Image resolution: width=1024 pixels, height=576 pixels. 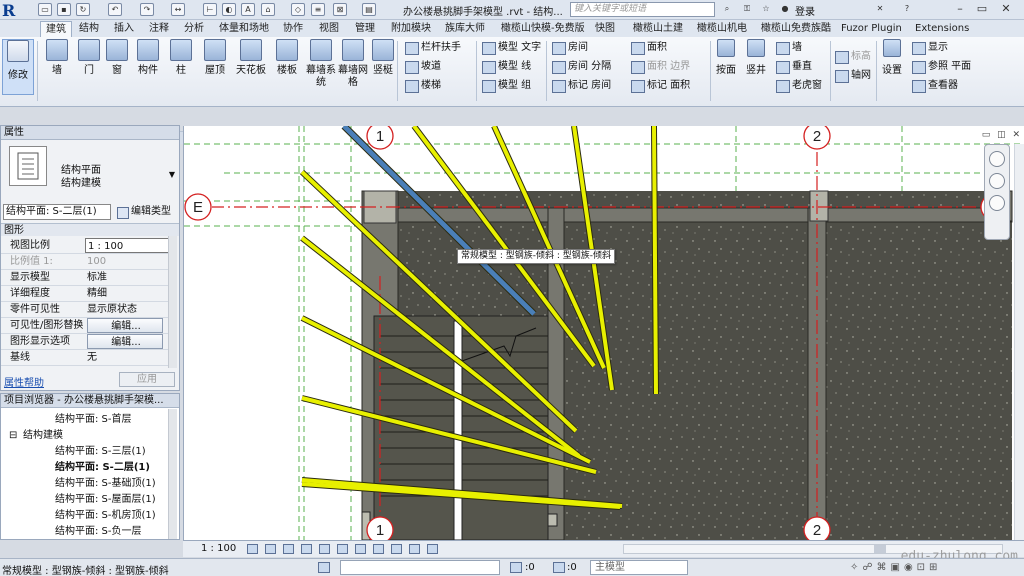 I want to click on favorites-icon: ☆, so click(x=766, y=9).